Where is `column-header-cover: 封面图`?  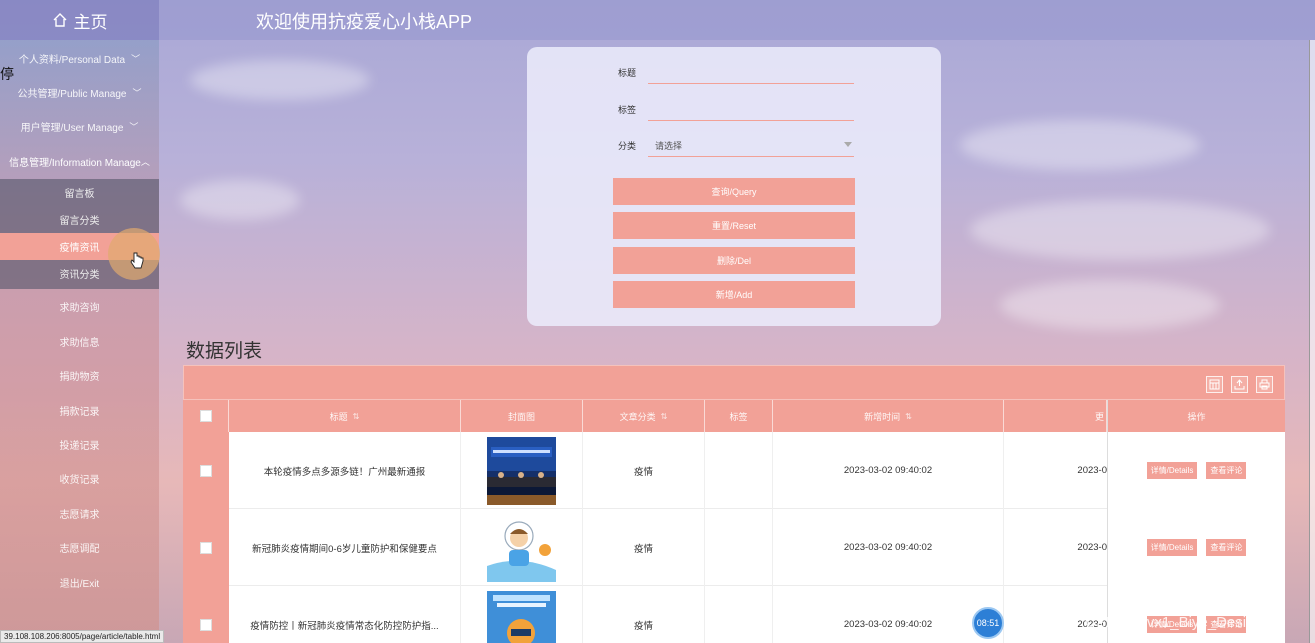
column-header-cover: 封面图 is located at coordinates (522, 416).